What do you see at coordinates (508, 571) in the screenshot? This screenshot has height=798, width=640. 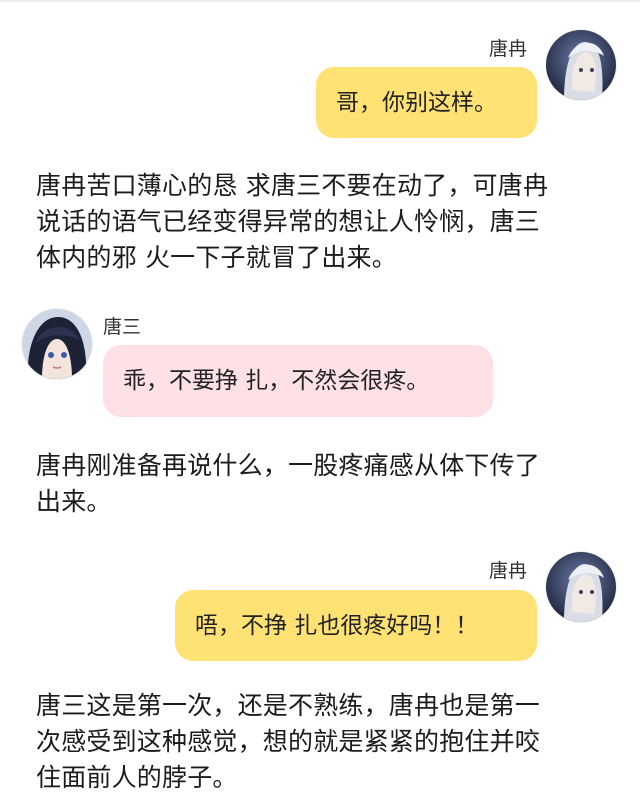 I see `message-3-sender-name: 唐冉` at bounding box center [508, 571].